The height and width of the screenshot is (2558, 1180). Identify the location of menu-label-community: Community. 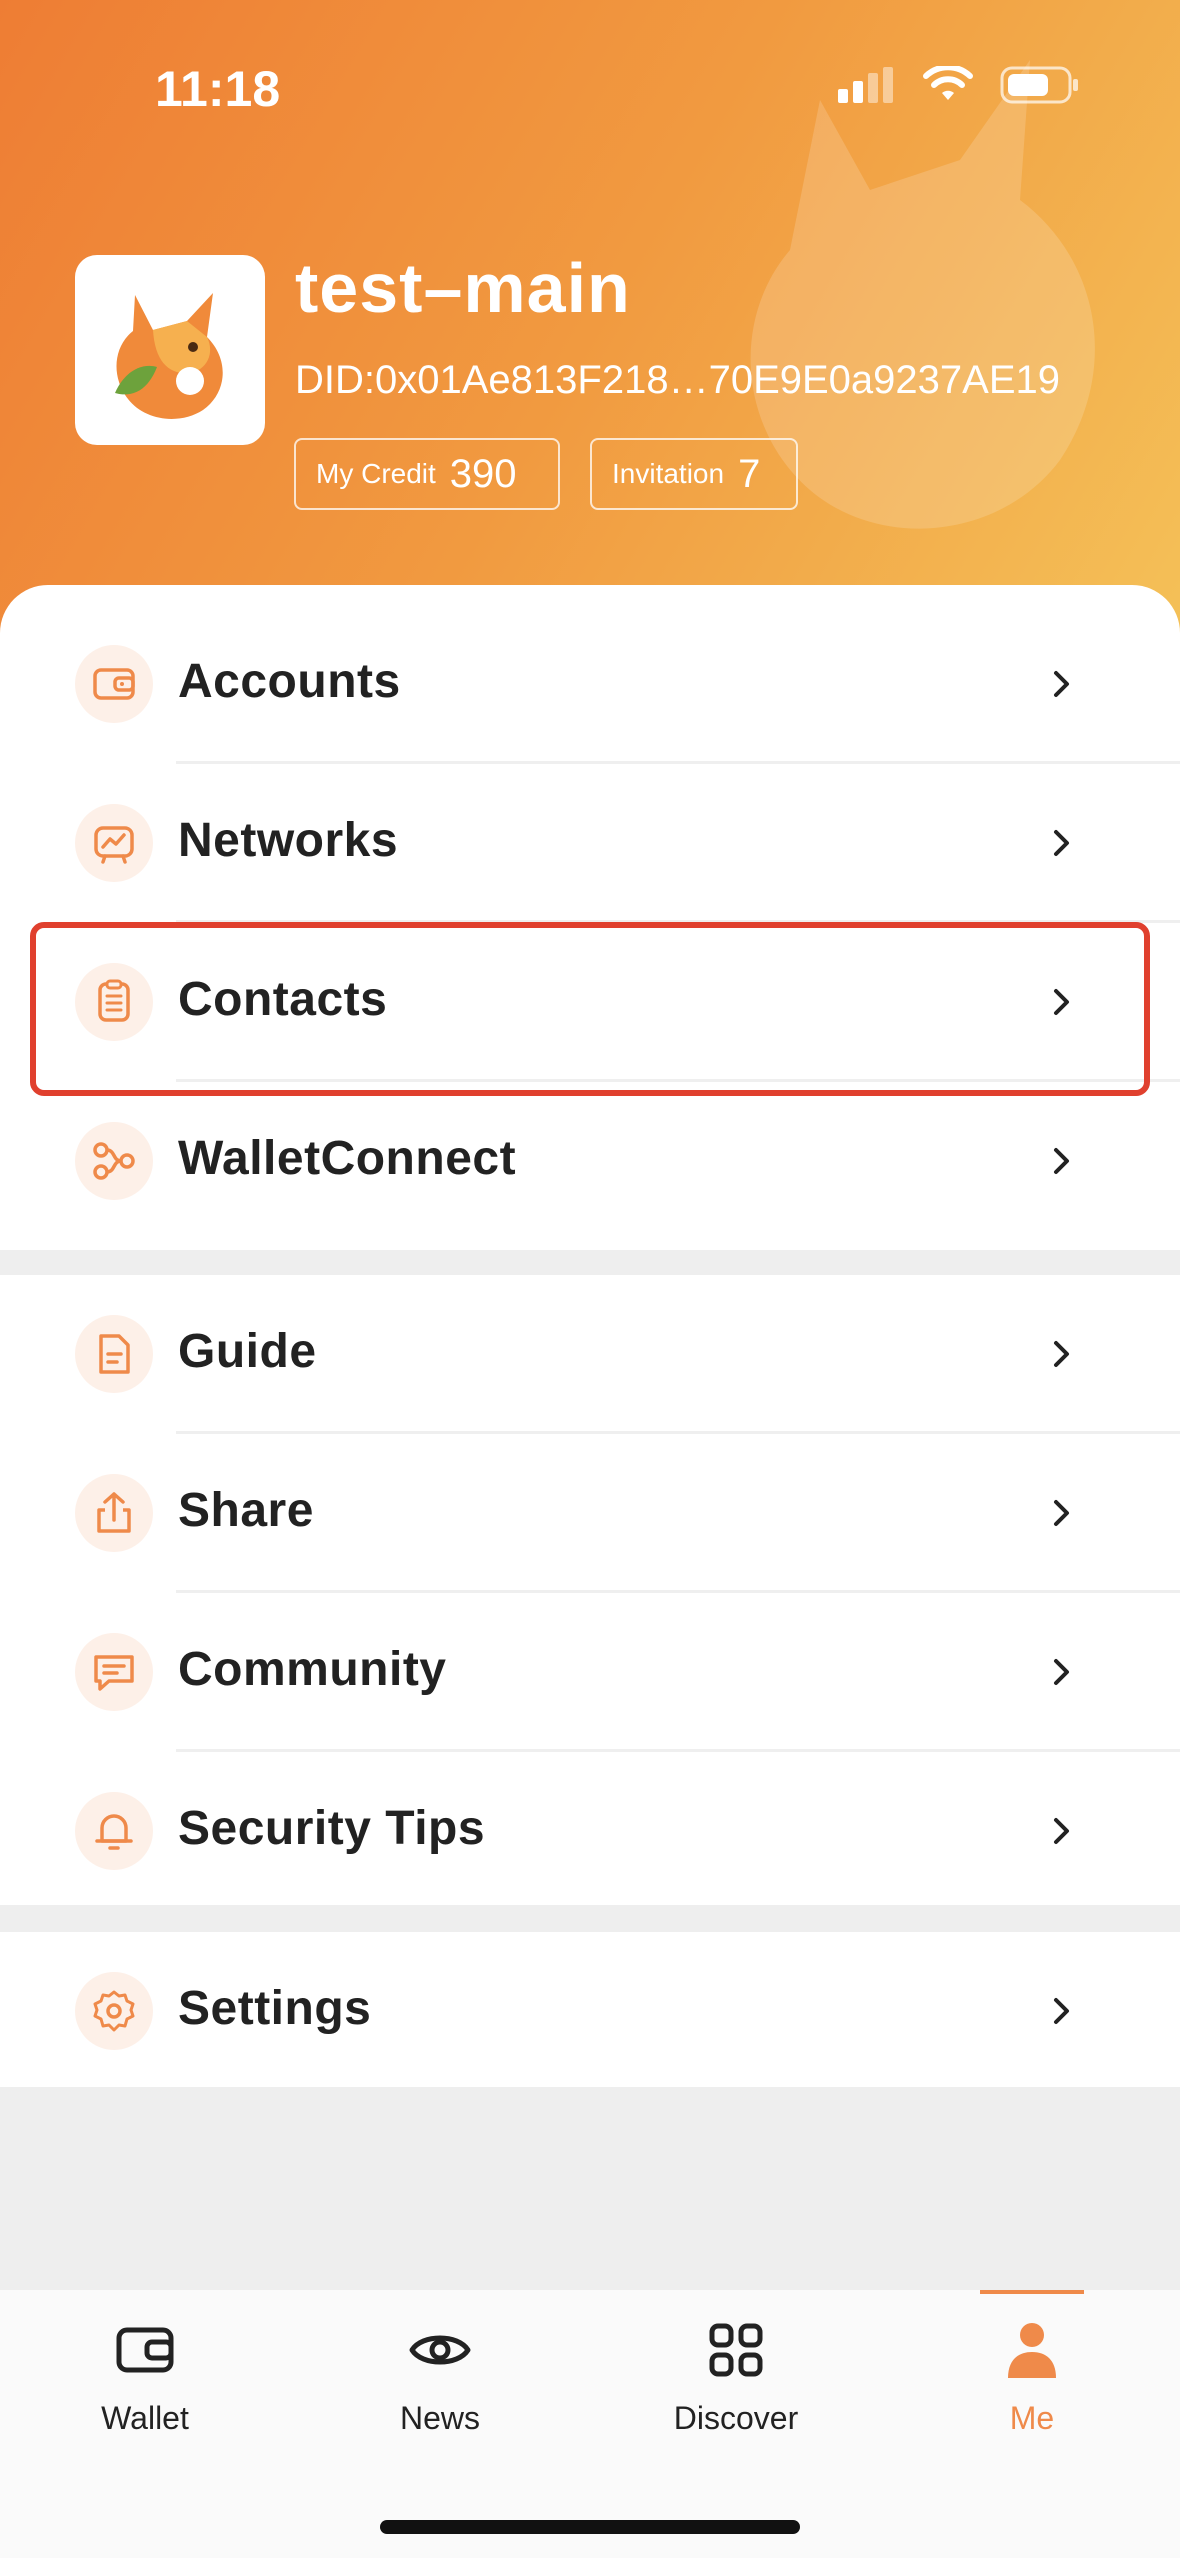
(312, 1669).